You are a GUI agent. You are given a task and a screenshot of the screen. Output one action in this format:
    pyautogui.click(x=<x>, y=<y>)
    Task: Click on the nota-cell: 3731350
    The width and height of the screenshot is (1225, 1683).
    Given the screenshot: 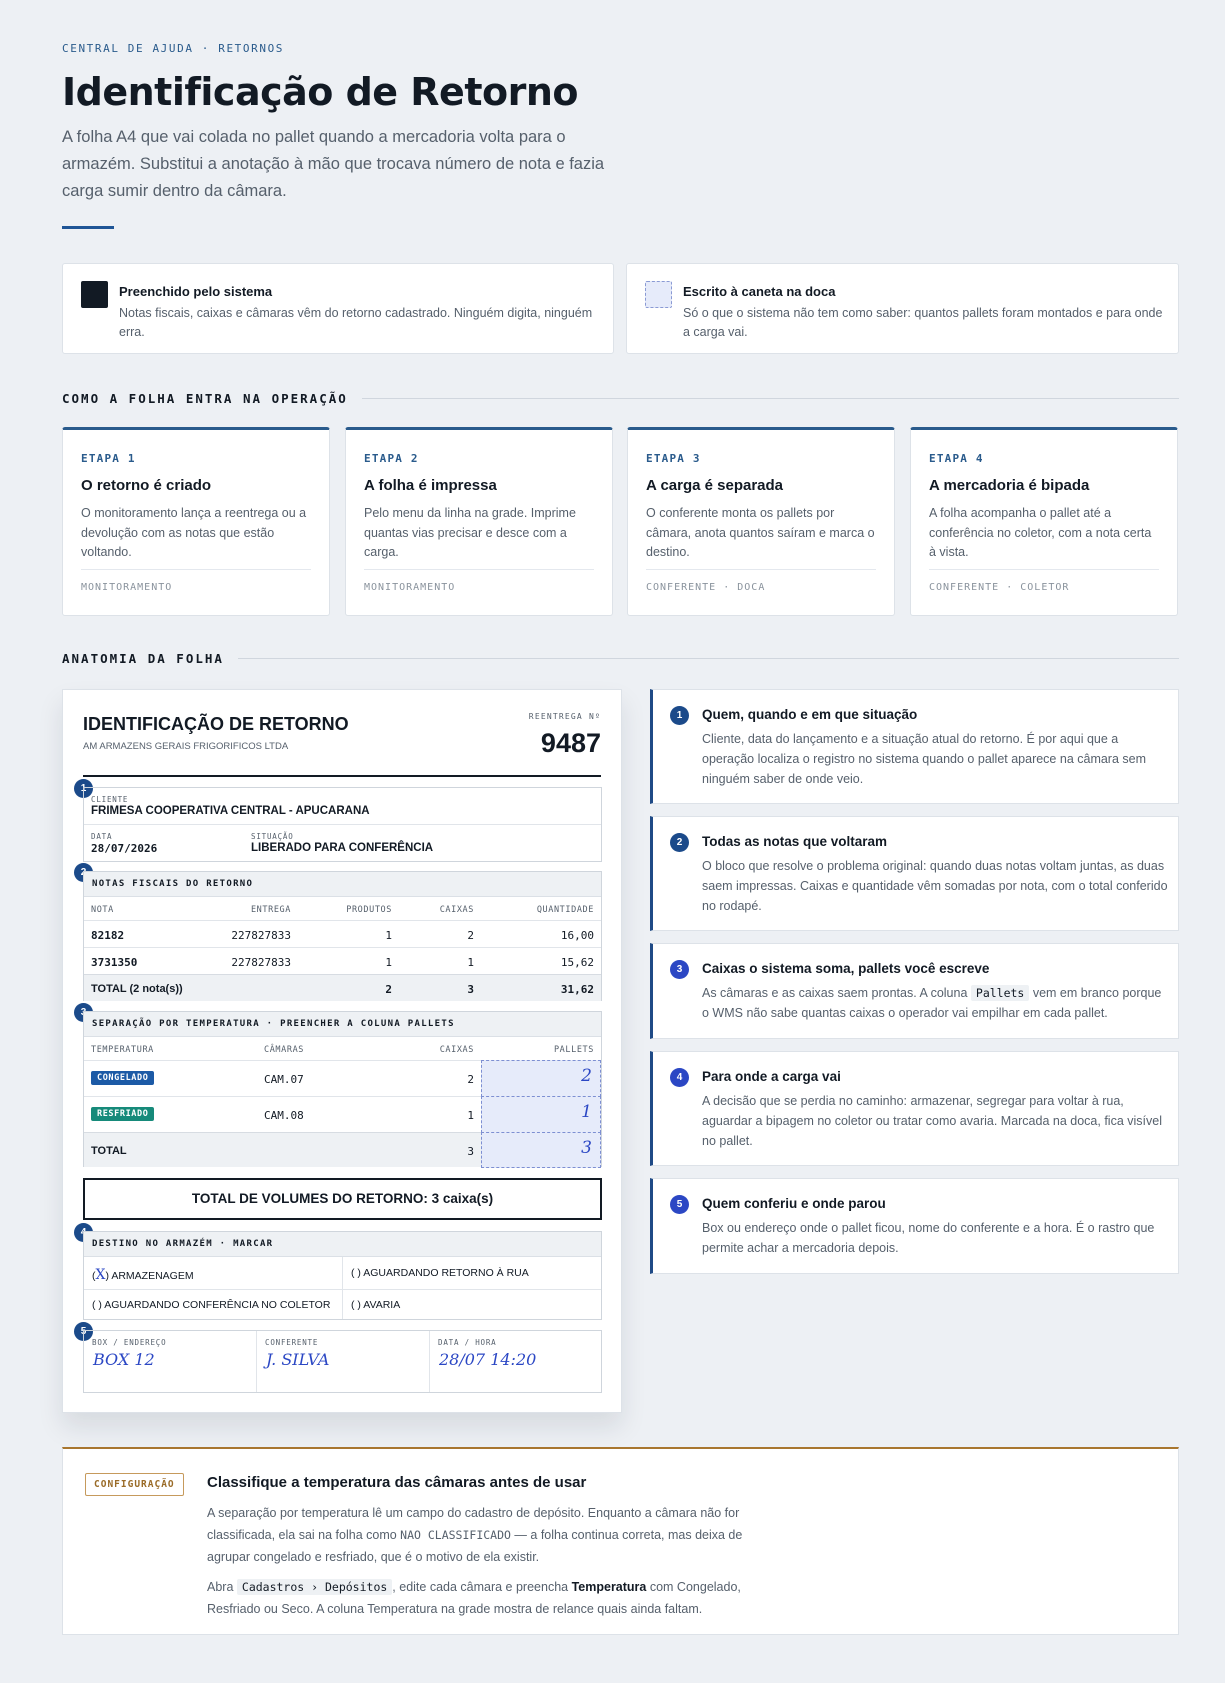 What is the action you would take?
    pyautogui.click(x=114, y=962)
    